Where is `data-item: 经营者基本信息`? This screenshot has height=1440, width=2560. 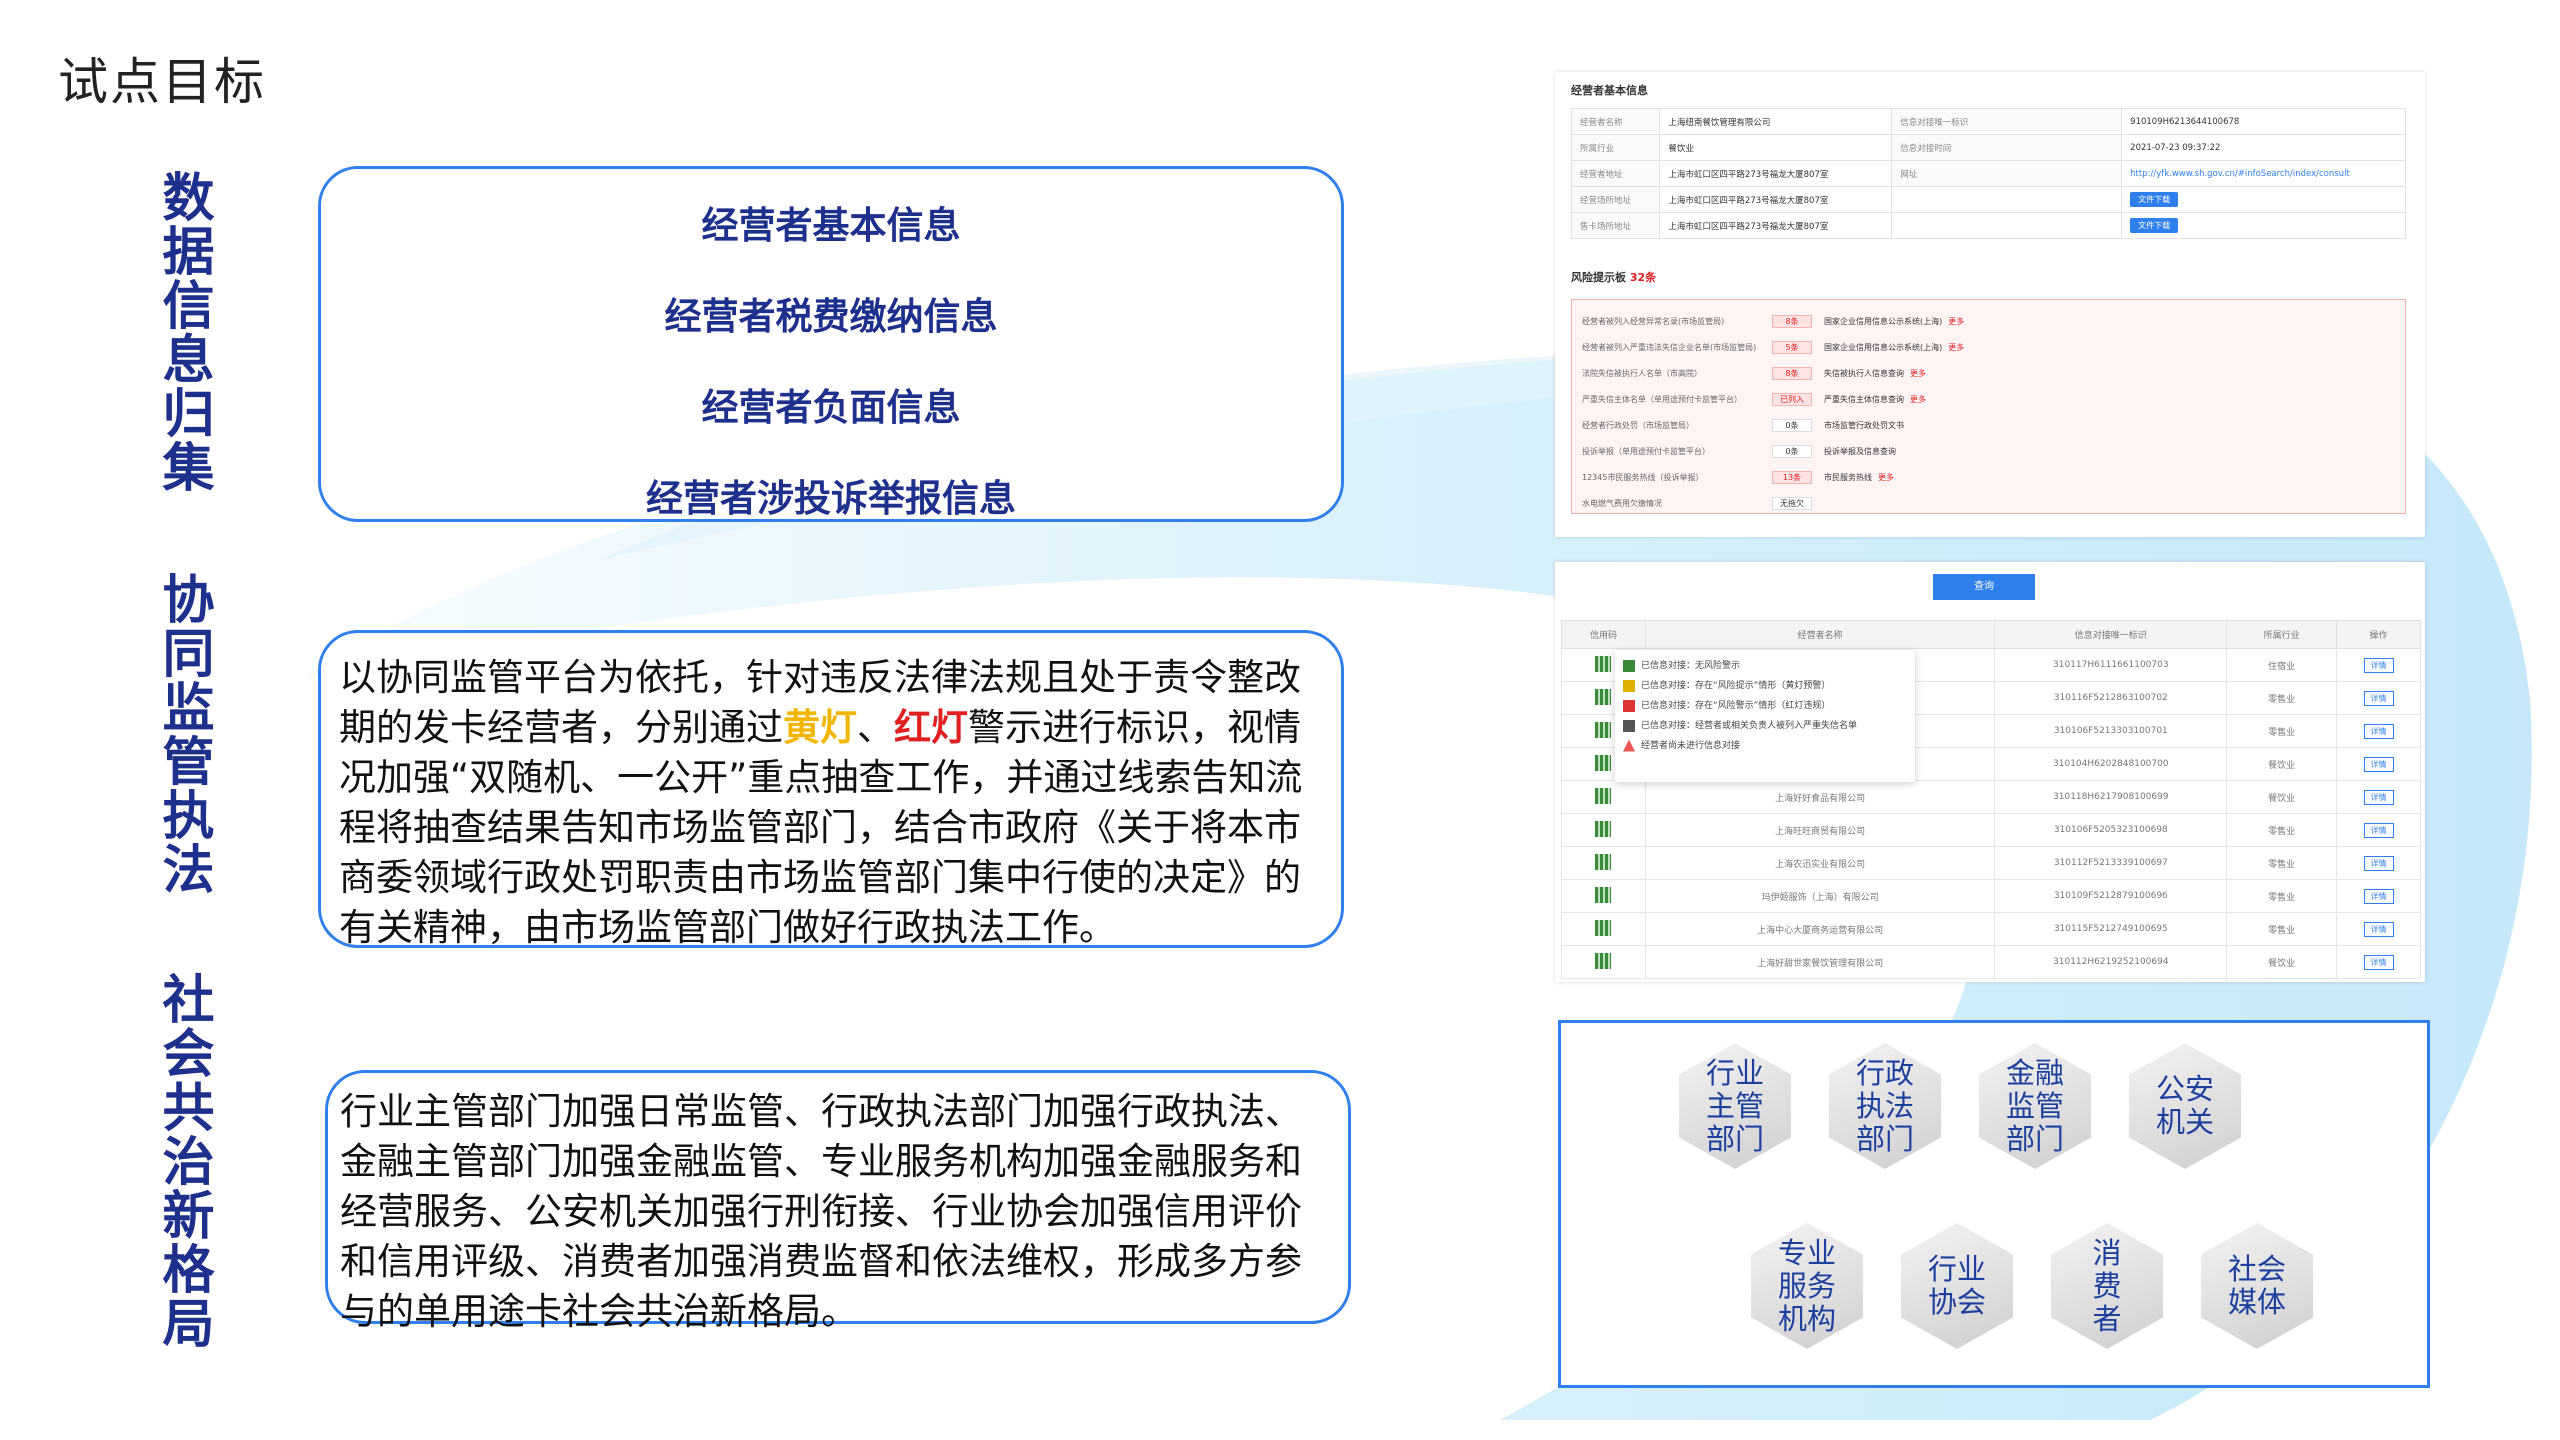 data-item: 经营者基本信息 is located at coordinates (831, 225).